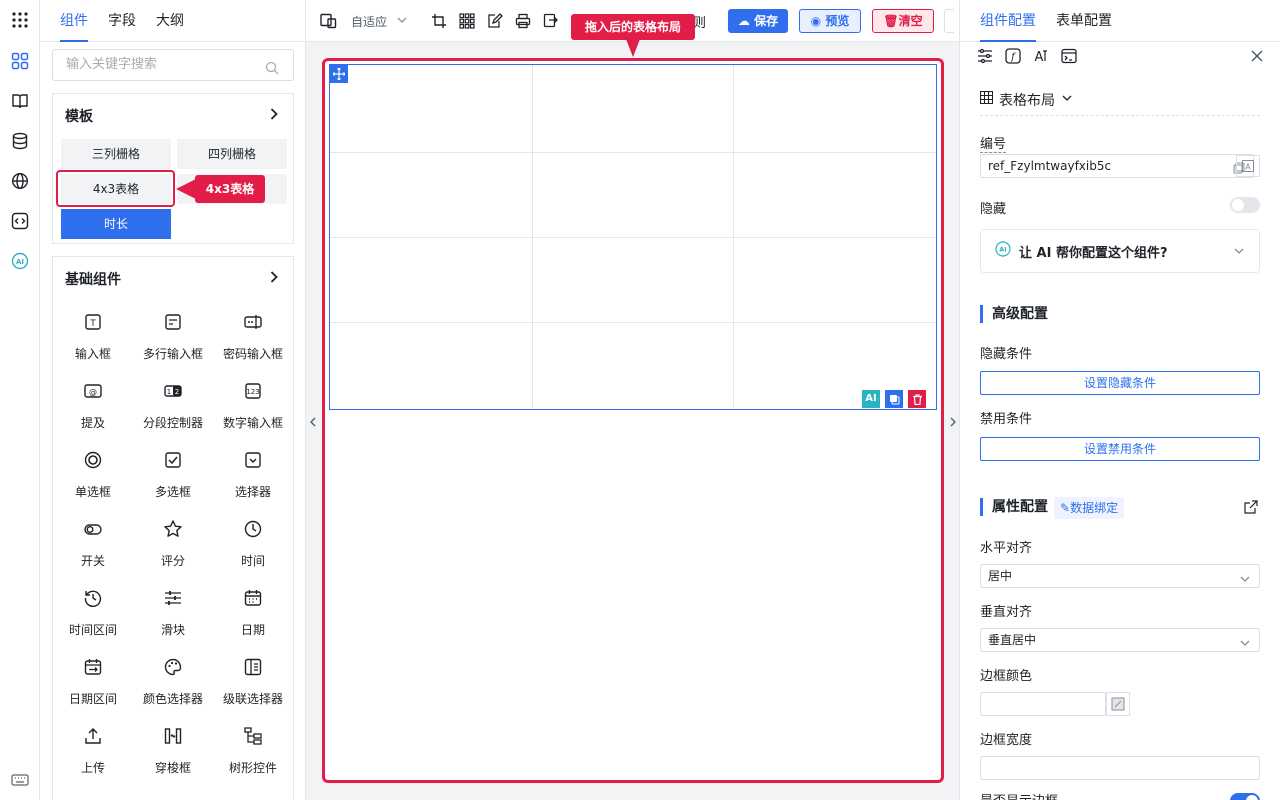 The image size is (1280, 800). I want to click on ai-config-panel: AI 让 AI 帮你配置这个组件?, so click(1120, 251).